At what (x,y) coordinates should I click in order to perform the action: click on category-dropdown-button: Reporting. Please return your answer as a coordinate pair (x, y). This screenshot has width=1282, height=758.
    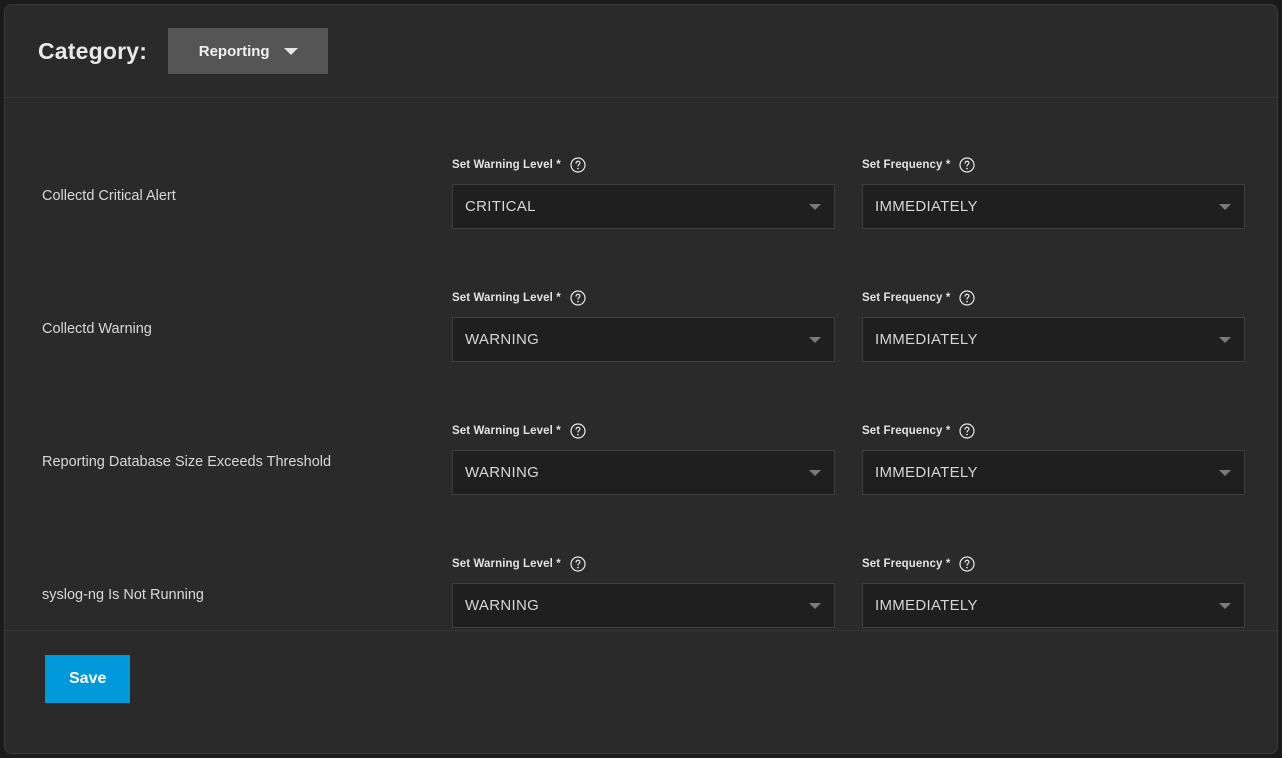
    Looking at the image, I should click on (248, 51).